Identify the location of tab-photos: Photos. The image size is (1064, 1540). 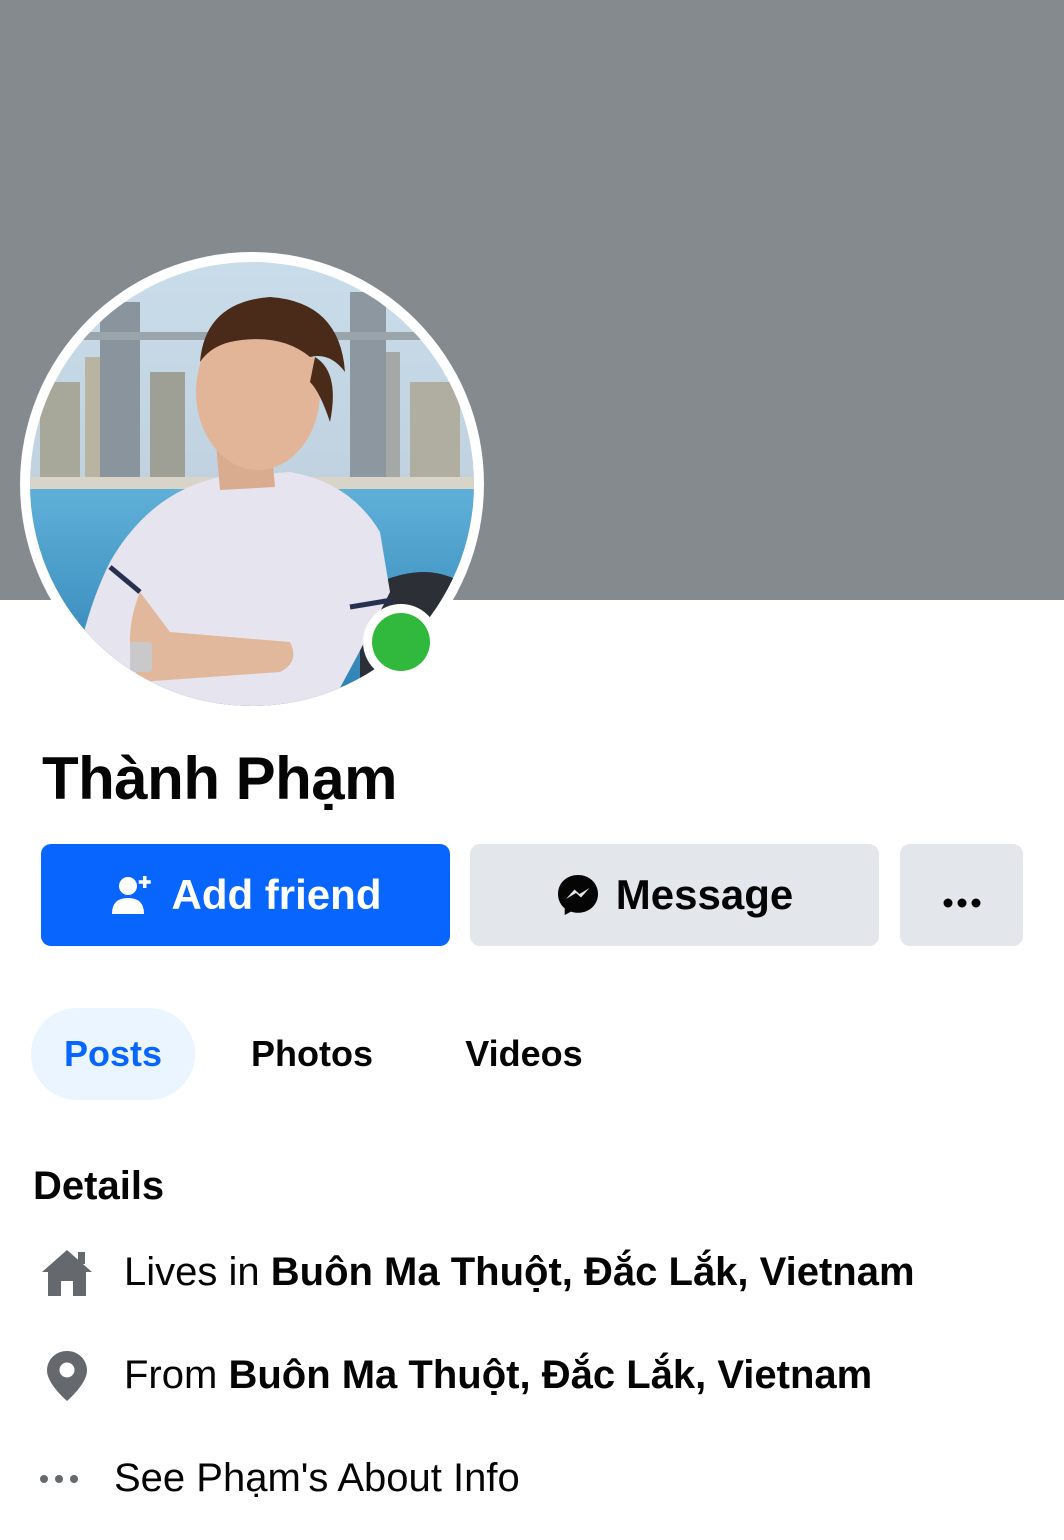
(312, 1054).